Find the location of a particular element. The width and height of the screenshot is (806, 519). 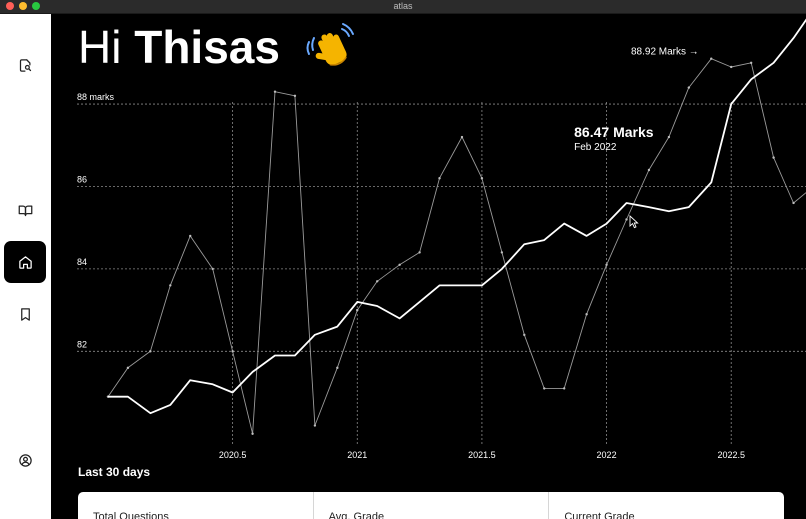

section-title-last-30-days: Last 30 days is located at coordinates (114, 472).